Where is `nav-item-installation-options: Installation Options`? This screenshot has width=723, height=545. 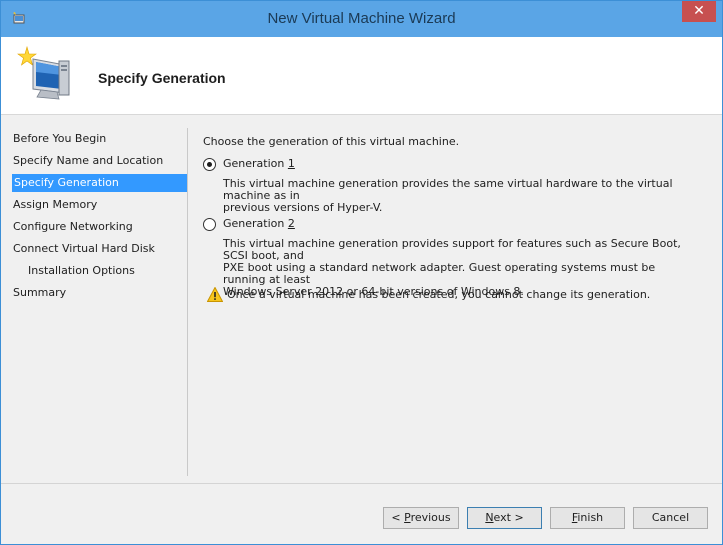 nav-item-installation-options: Installation Options is located at coordinates (94, 271).